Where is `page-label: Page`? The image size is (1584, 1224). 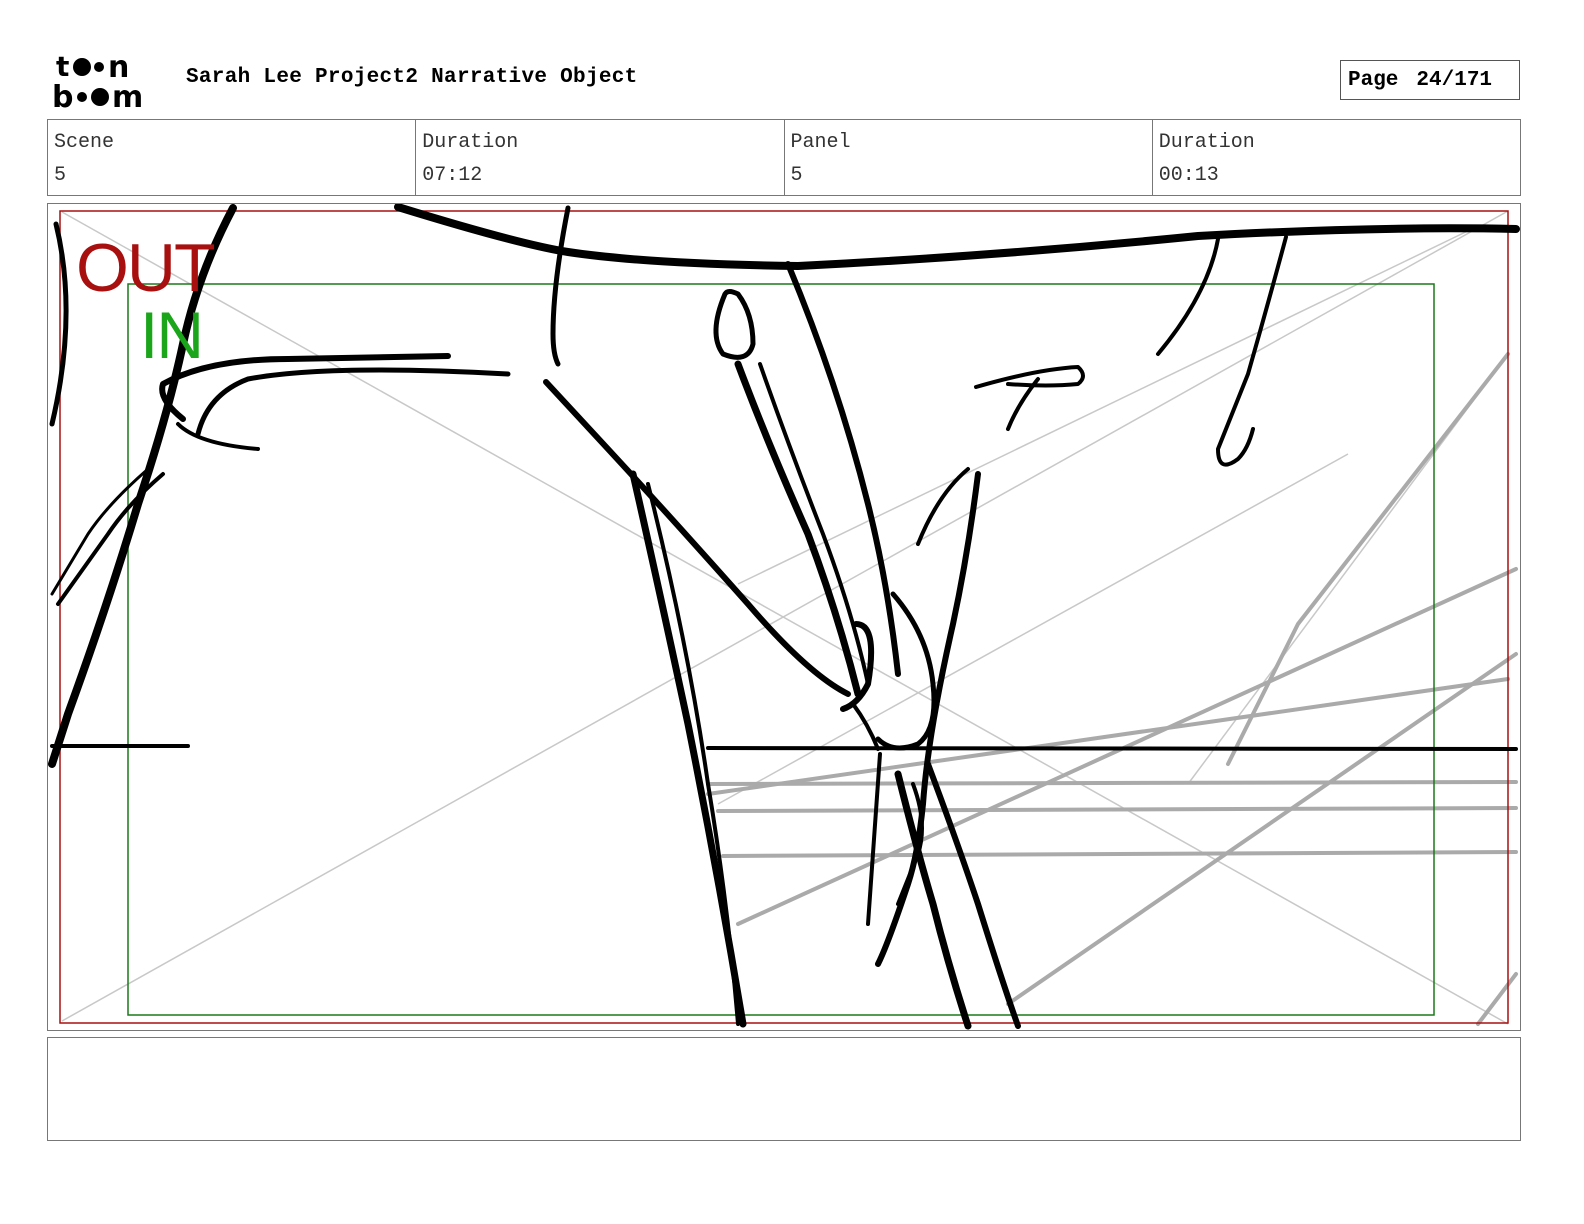
page-label: Page is located at coordinates (1373, 80).